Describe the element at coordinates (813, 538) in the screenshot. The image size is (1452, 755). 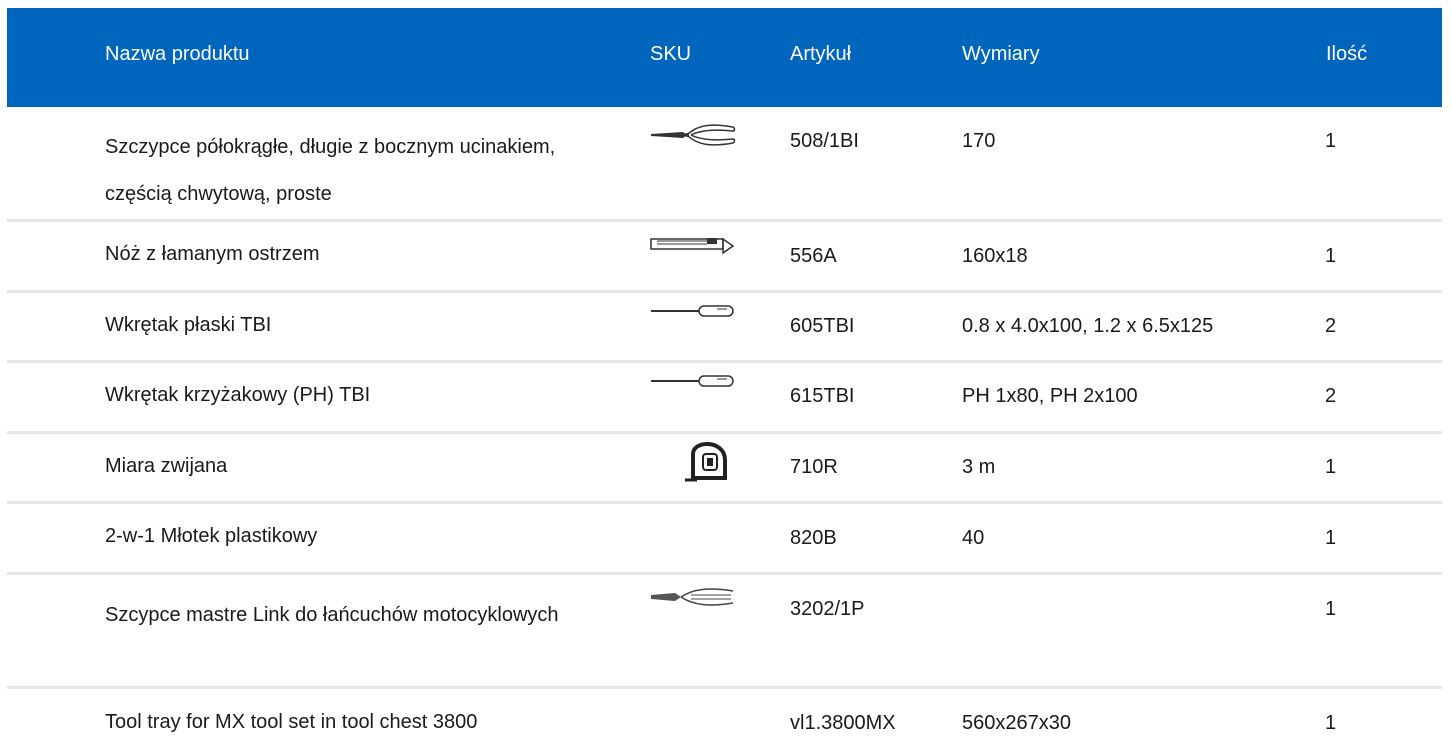
I see `article-number: 820B` at that location.